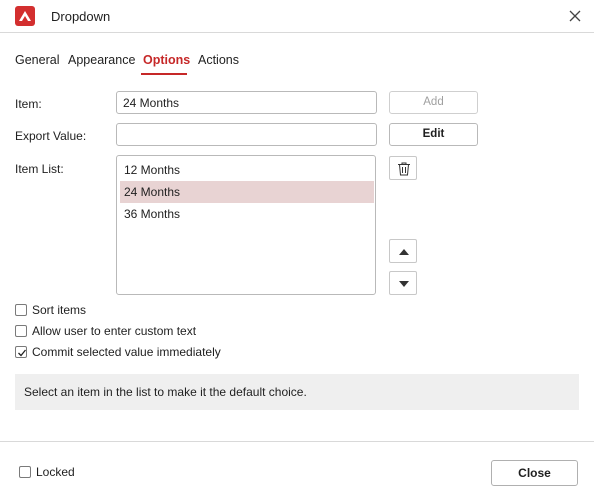 The height and width of the screenshot is (497, 594). What do you see at coordinates (297, 469) in the screenshot?
I see `dialog-footer: Locked Close` at bounding box center [297, 469].